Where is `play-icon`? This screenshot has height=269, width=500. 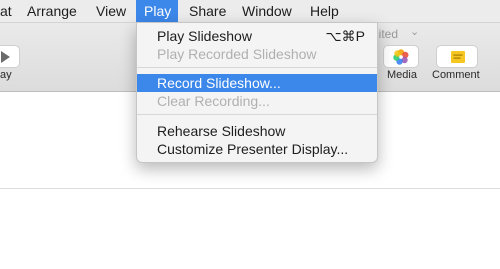
play-icon is located at coordinates (5, 57).